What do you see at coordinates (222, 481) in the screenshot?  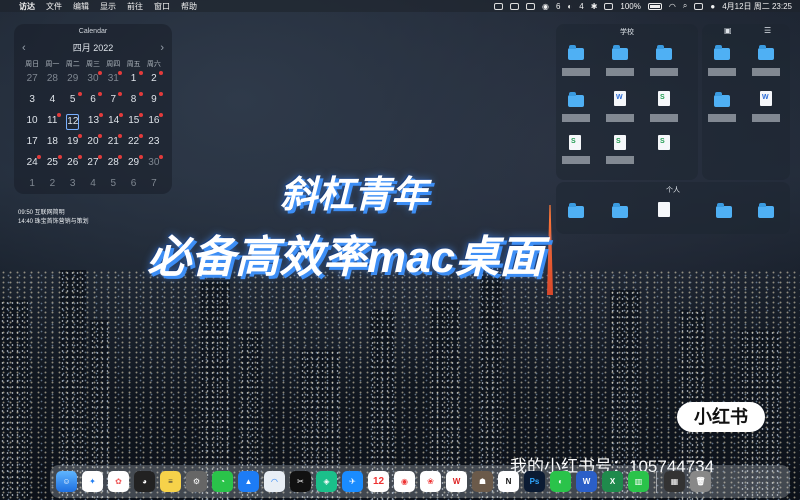 I see `wechat-icon: ◔` at bounding box center [222, 481].